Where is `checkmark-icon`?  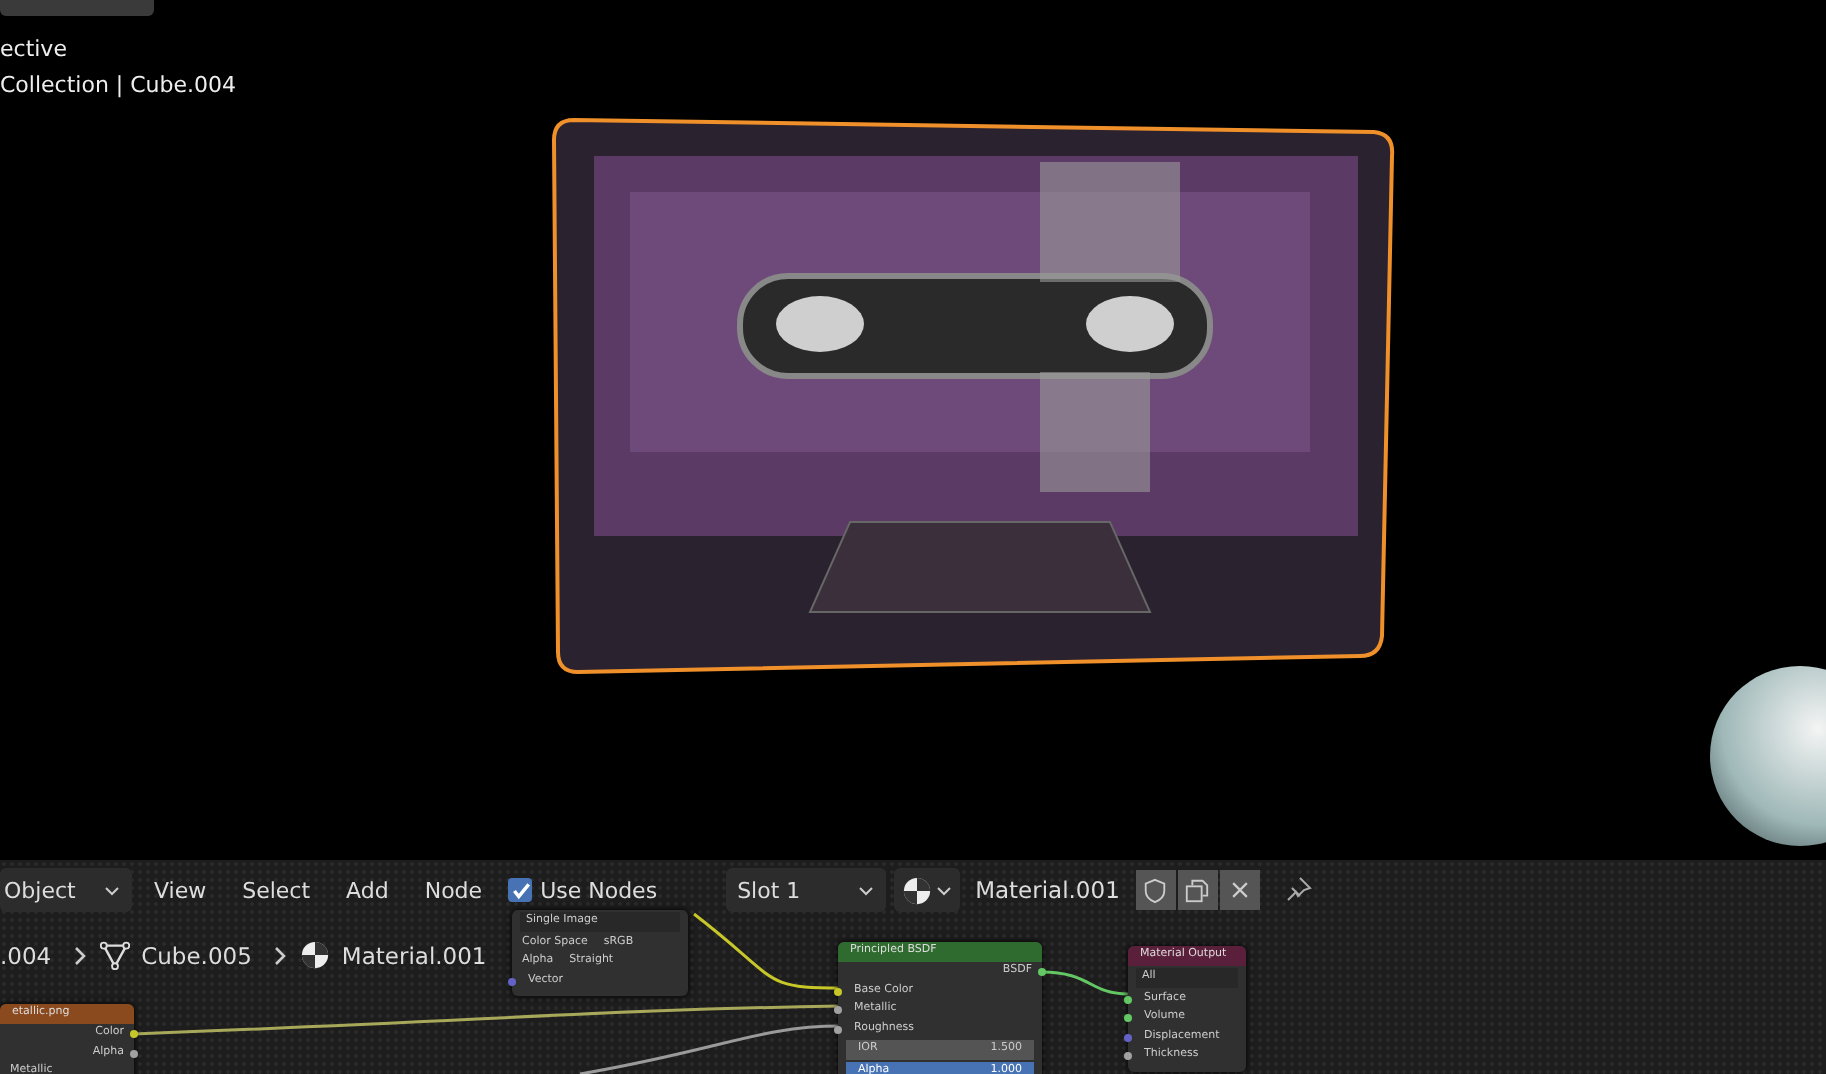 checkmark-icon is located at coordinates (520, 890).